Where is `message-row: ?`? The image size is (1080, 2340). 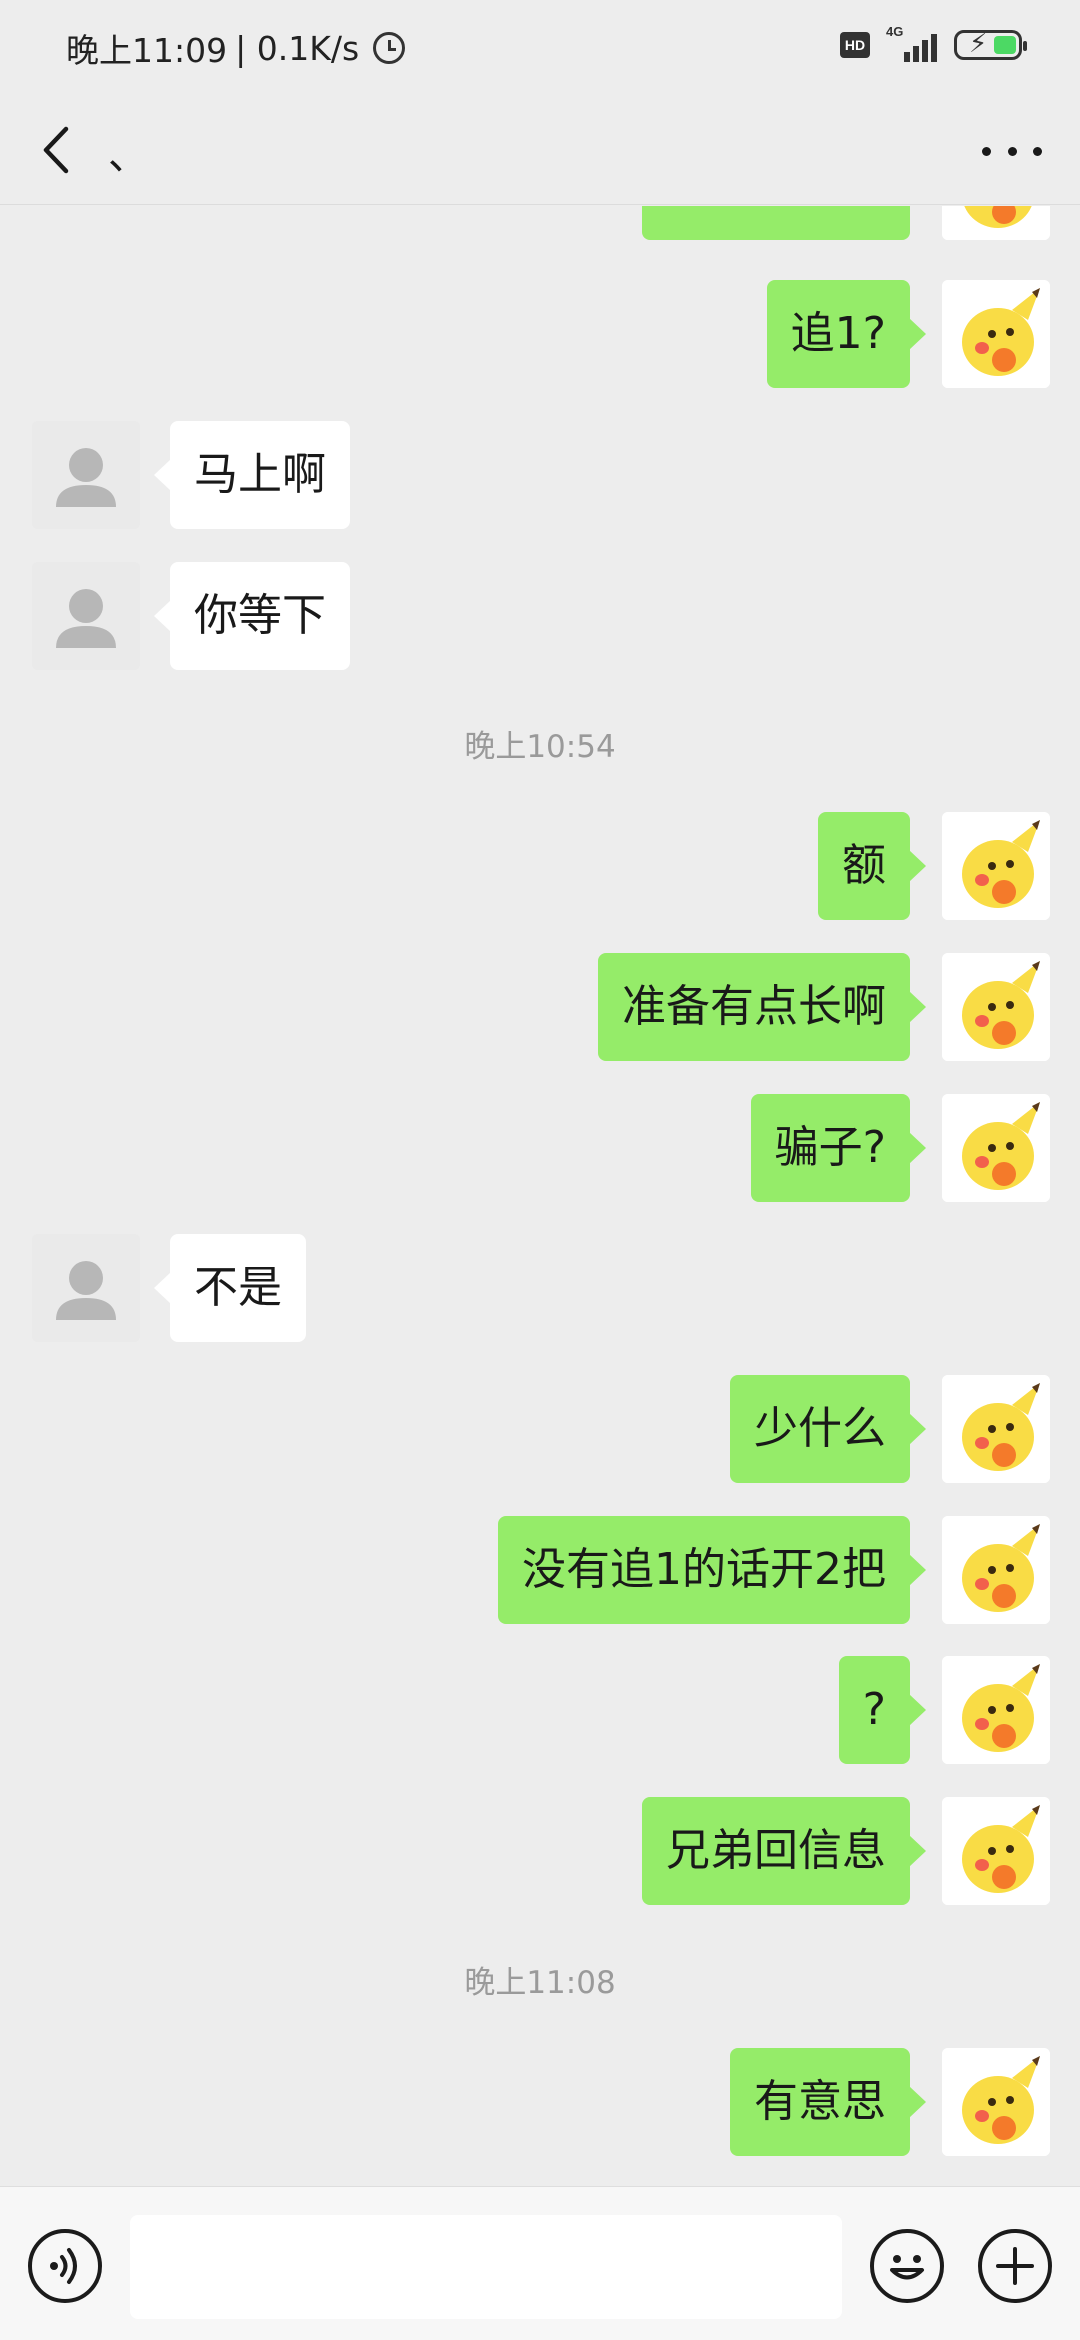
message-row: ? is located at coordinates (540, 1710).